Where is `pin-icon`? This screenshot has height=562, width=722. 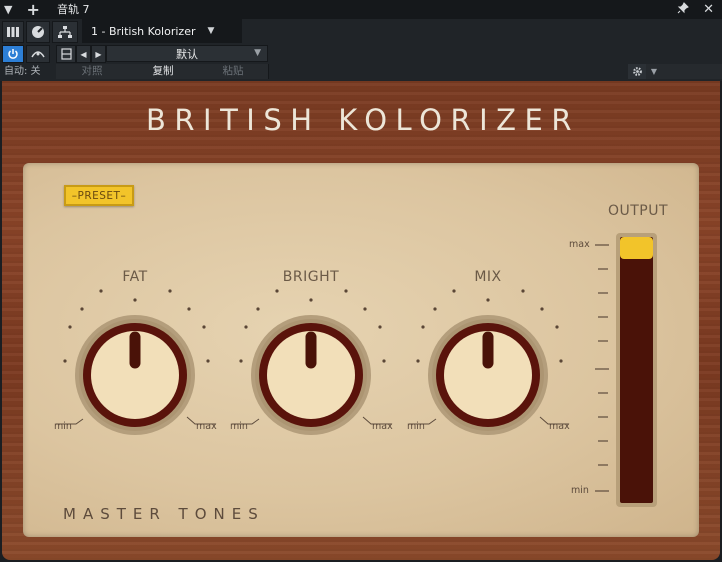 pin-icon is located at coordinates (683, 9).